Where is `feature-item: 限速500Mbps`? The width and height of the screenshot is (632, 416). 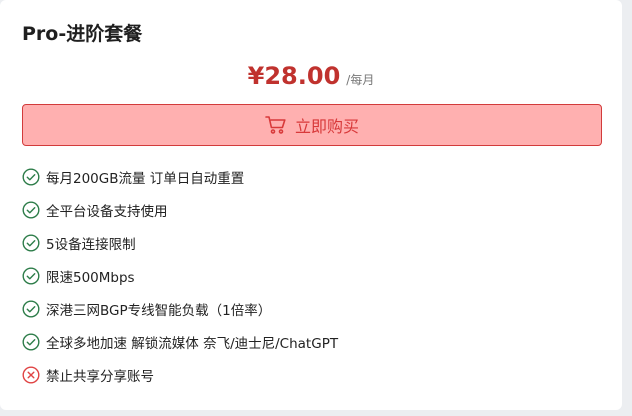 feature-item: 限速500Mbps is located at coordinates (180, 275).